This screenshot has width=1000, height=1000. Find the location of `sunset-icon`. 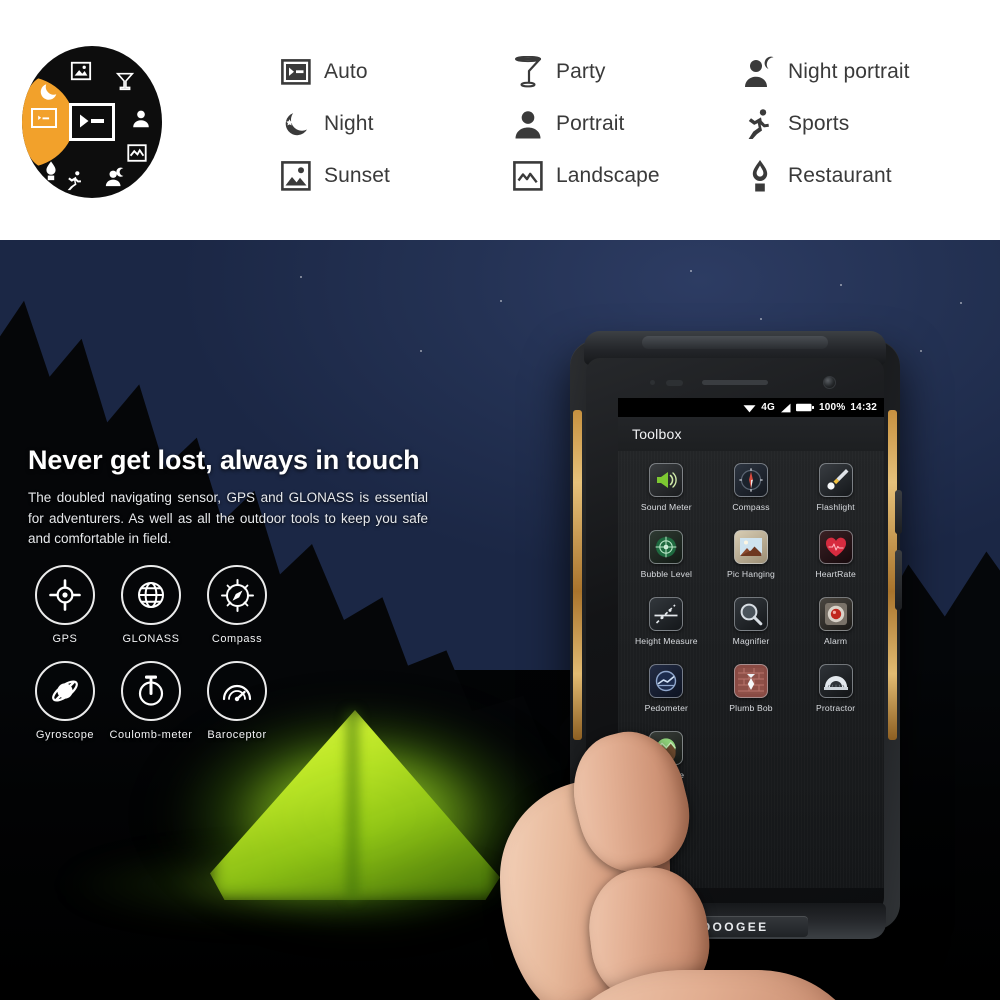

sunset-icon is located at coordinates (296, 176).